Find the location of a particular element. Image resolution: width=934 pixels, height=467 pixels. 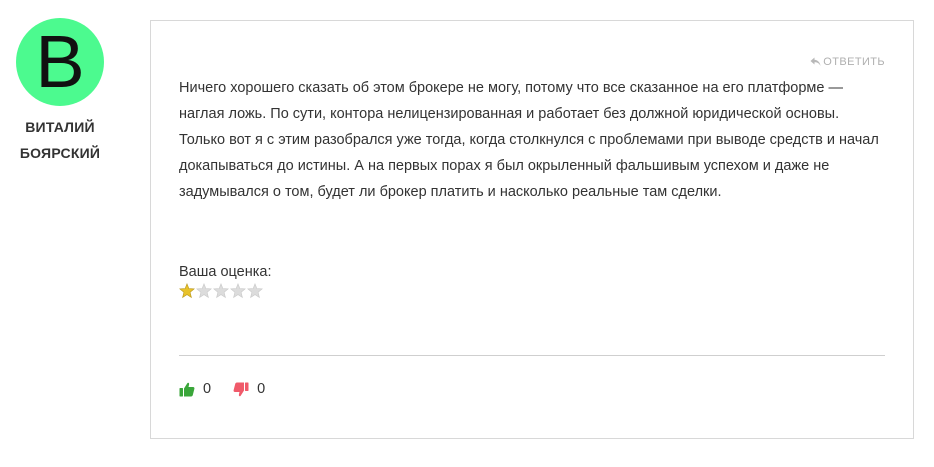

dislike-count: 0 is located at coordinates (261, 389).